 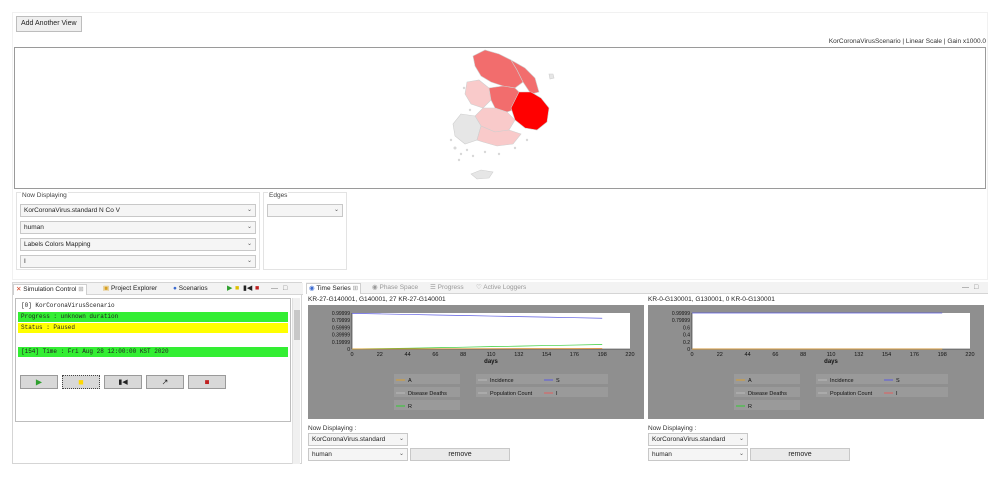 I want to click on scrollbar-thumb, so click(x=297, y=325).